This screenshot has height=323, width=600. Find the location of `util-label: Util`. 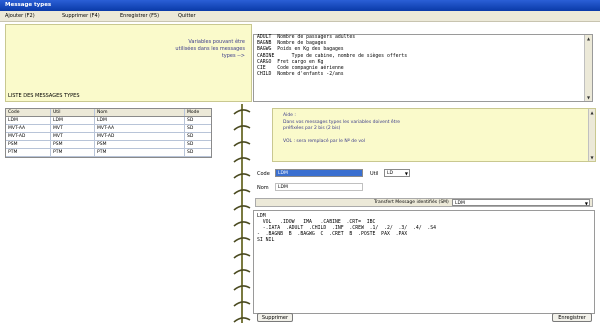

util-label: Util is located at coordinates (374, 174).